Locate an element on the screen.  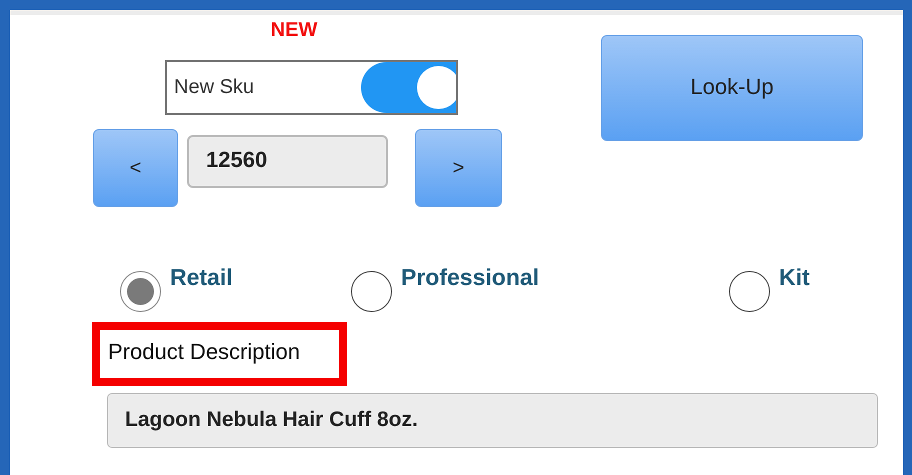
sku-field: 12560 is located at coordinates (287, 161).